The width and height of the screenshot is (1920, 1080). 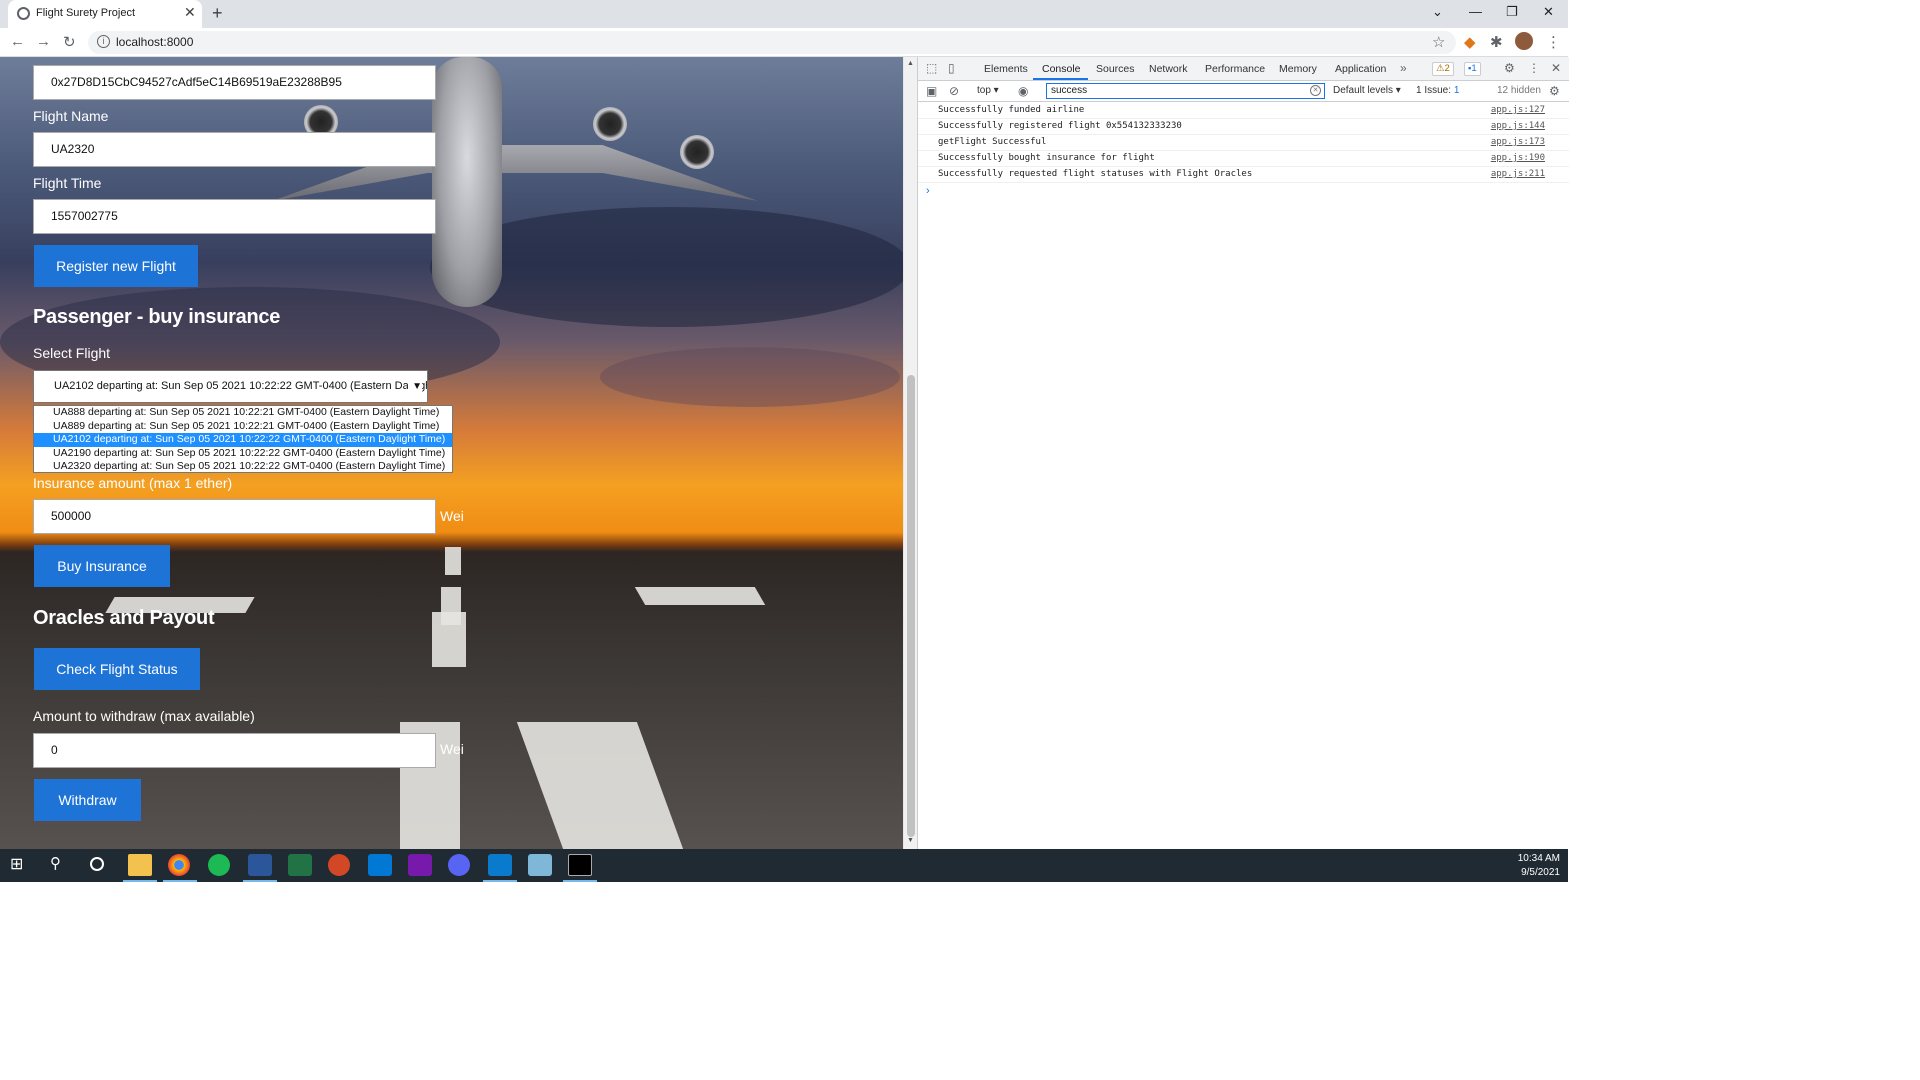 I want to click on tab-performance: Performance, so click(x=1235, y=69).